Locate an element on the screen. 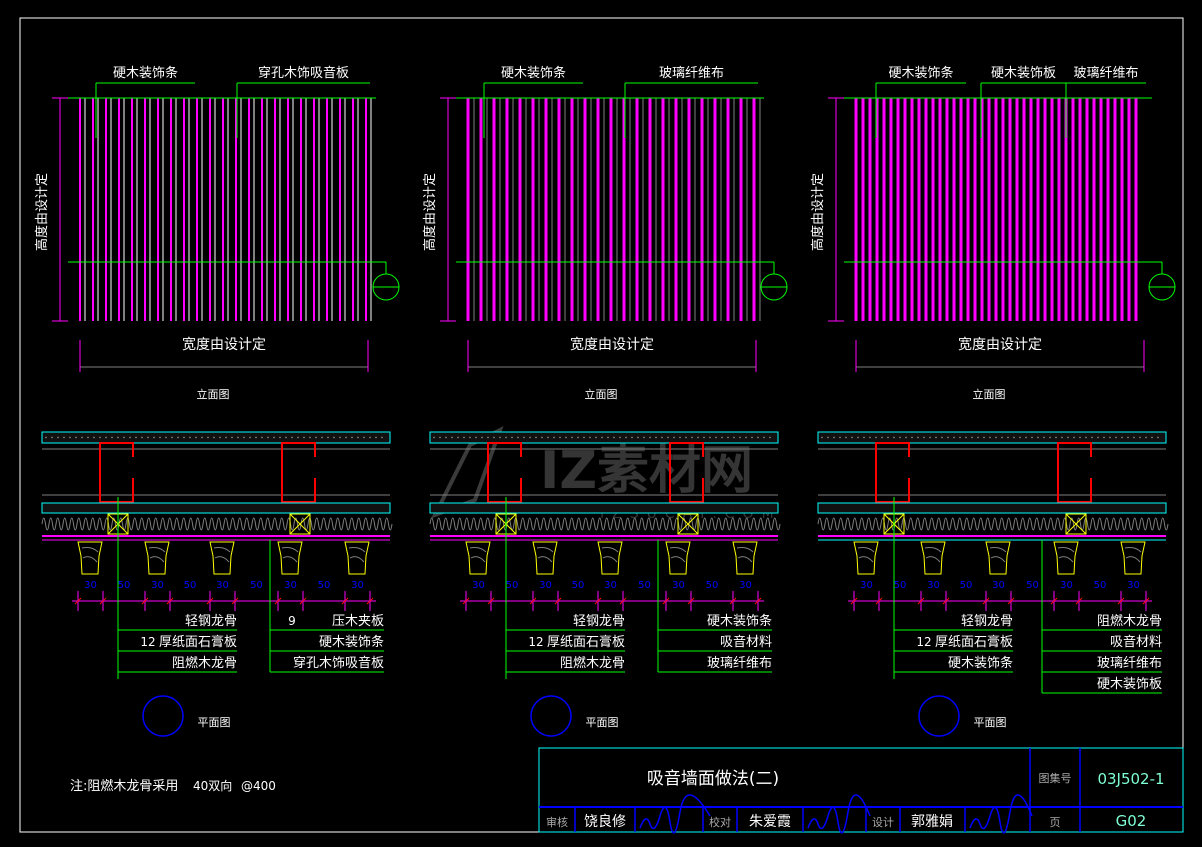 This screenshot has width=1202, height=847. callout-text: 厚纸面石膏板 is located at coordinates (198, 642).